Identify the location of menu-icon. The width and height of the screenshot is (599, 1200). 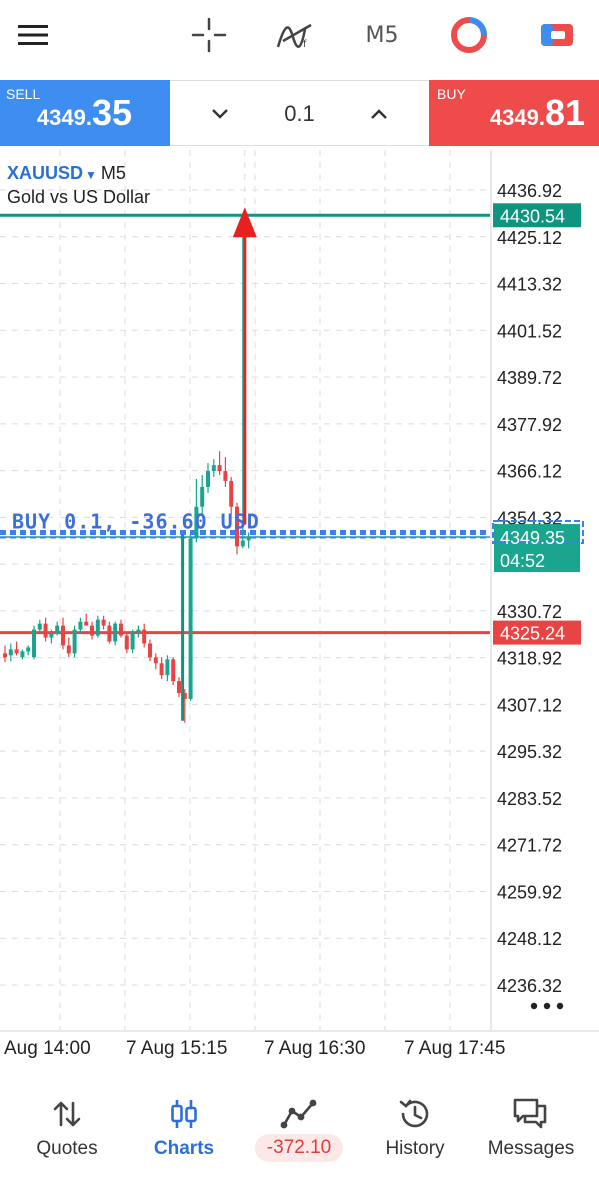
(33, 35).